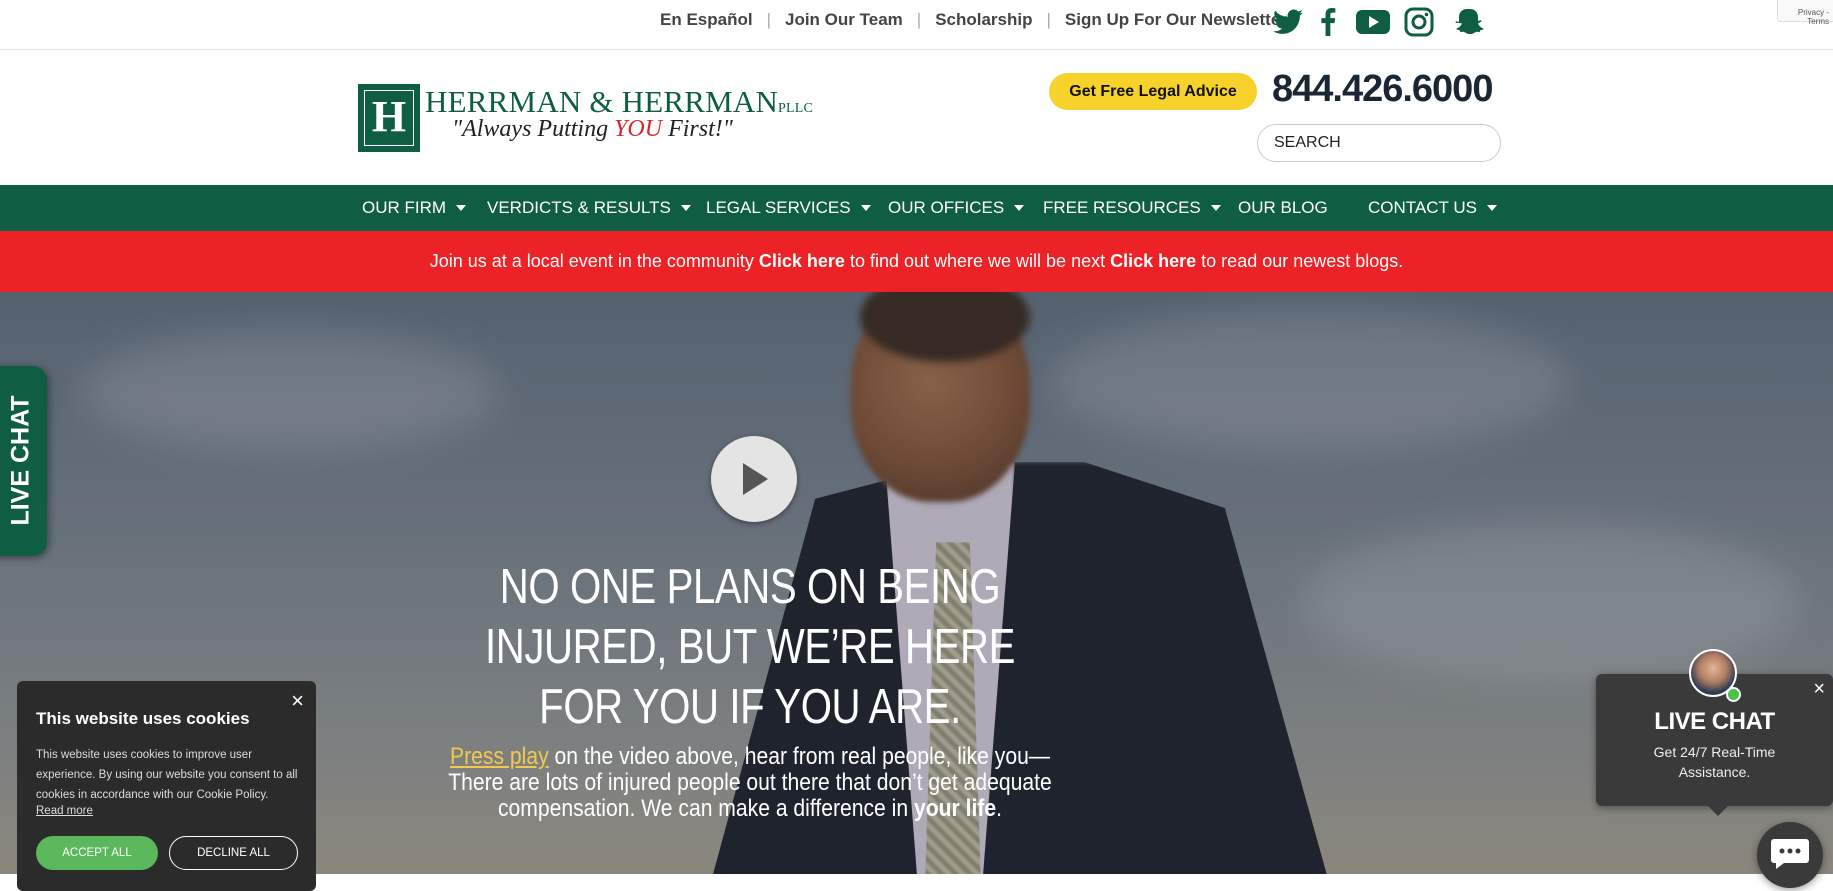 Image resolution: width=1833 pixels, height=891 pixels. I want to click on facebook-icon, so click(1328, 22).